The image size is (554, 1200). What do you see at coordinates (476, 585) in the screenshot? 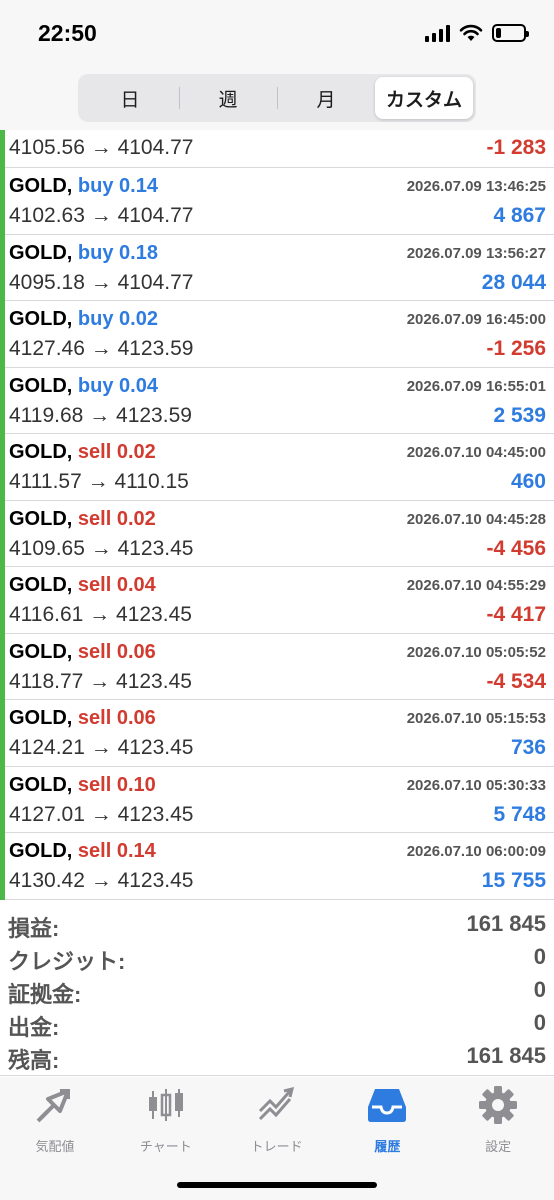
I see `deal-time: 2026.07.10 04:55:29` at bounding box center [476, 585].